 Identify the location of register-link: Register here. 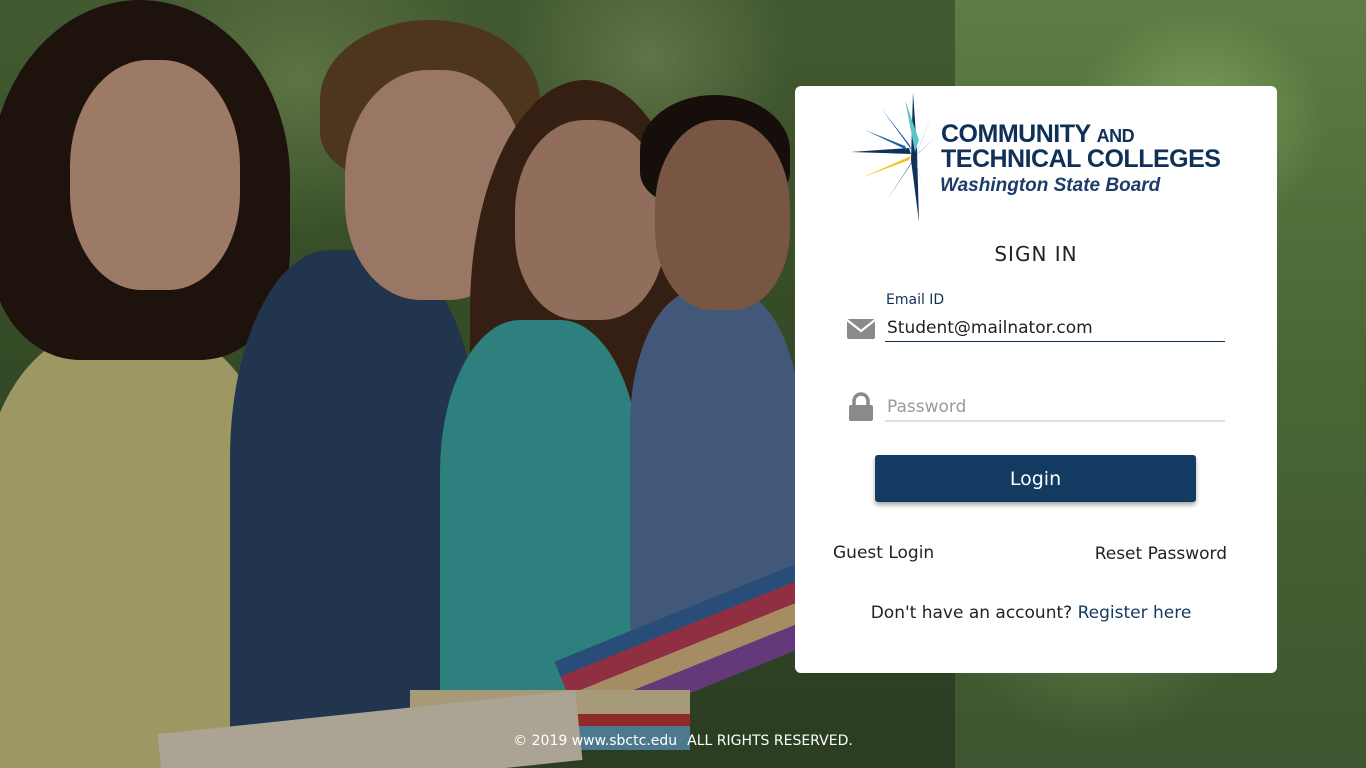
(1135, 613).